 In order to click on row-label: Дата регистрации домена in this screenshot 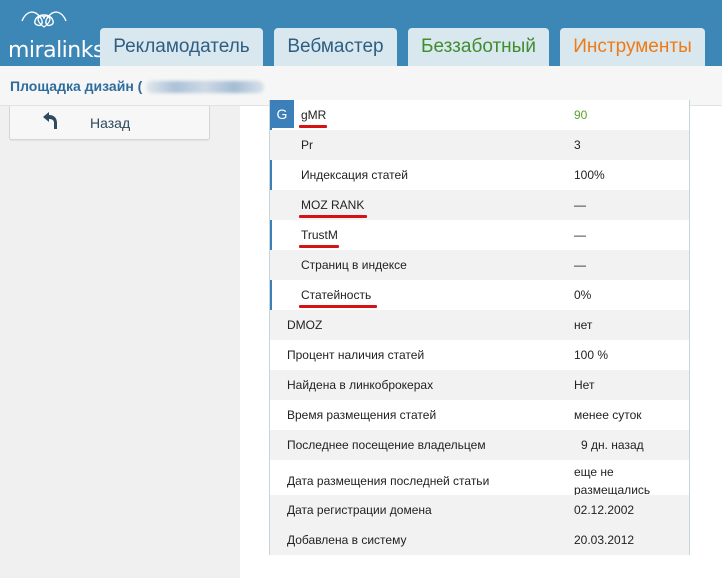, I will do `click(359, 510)`.